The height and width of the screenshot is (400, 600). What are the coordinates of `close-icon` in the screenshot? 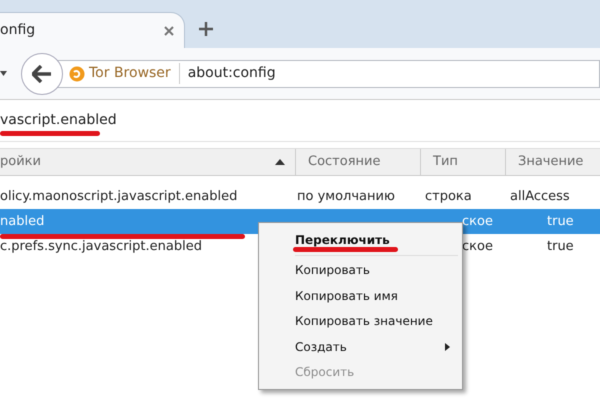 It's located at (169, 31).